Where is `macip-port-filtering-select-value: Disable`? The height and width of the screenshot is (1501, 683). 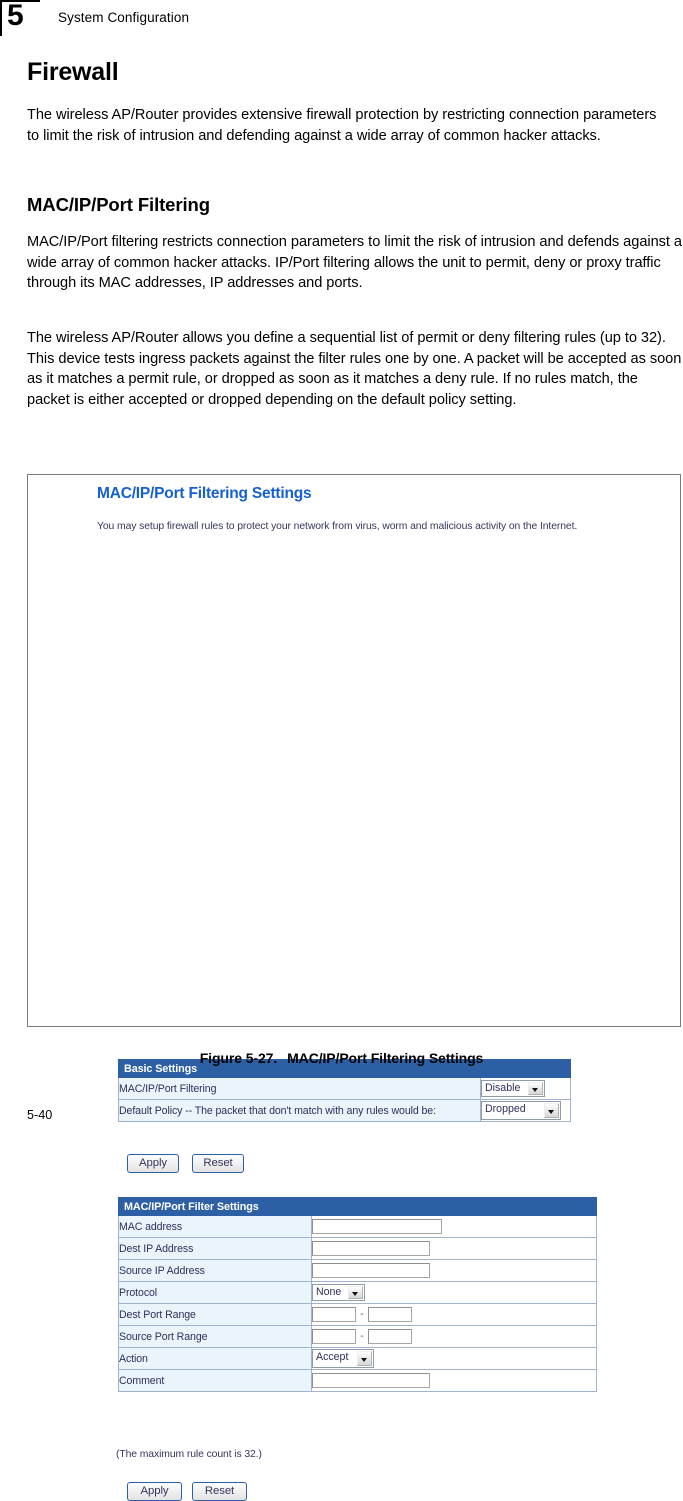
macip-port-filtering-select-value: Disable is located at coordinates (503, 1088).